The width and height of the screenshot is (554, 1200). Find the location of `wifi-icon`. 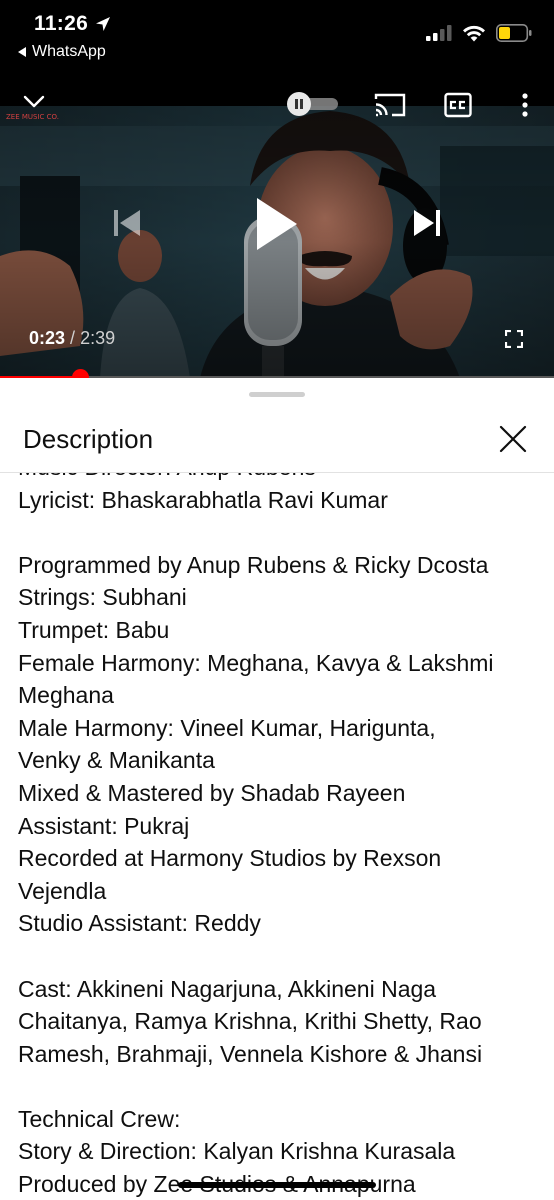

wifi-icon is located at coordinates (474, 33).